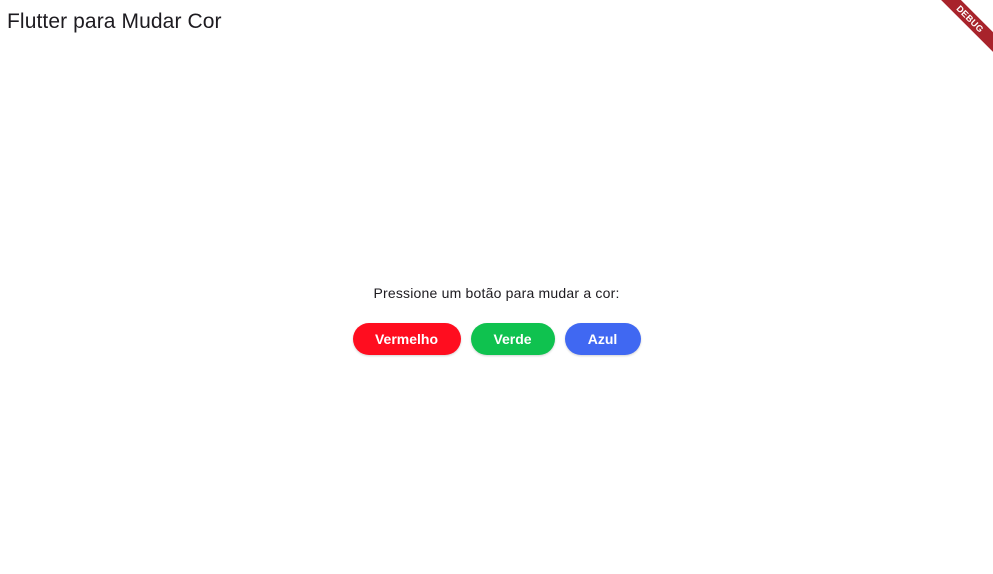 The height and width of the screenshot is (574, 993). I want to click on instruction-text: Pressione um botão para mudar a cor:, so click(496, 293).